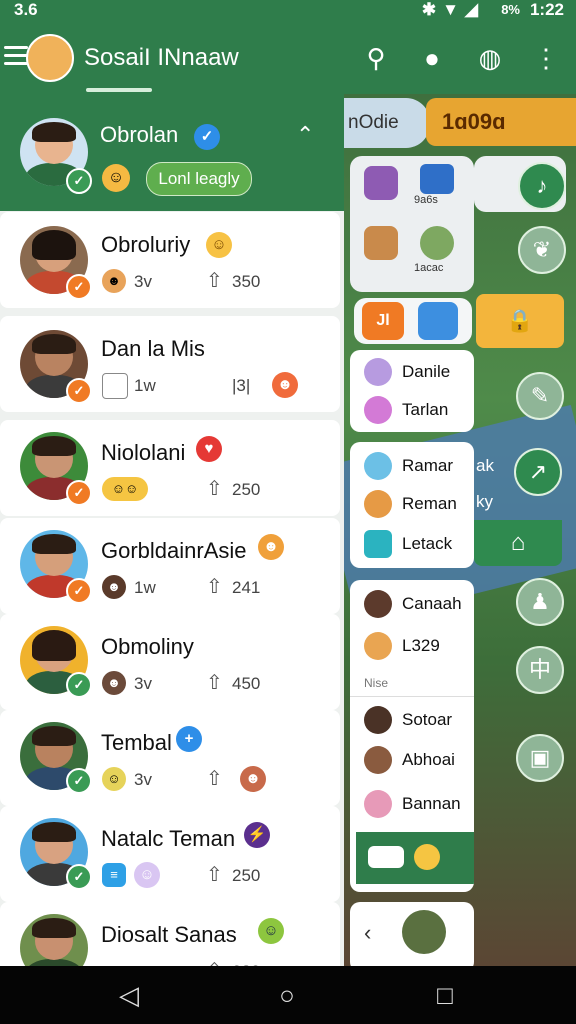 Image resolution: width=576 pixels, height=1024 pixels. Describe the element at coordinates (288, 58) in the screenshot. I see `app-bar: SosaiI INnaaw ⚲ ● ◍ ⋮` at that location.